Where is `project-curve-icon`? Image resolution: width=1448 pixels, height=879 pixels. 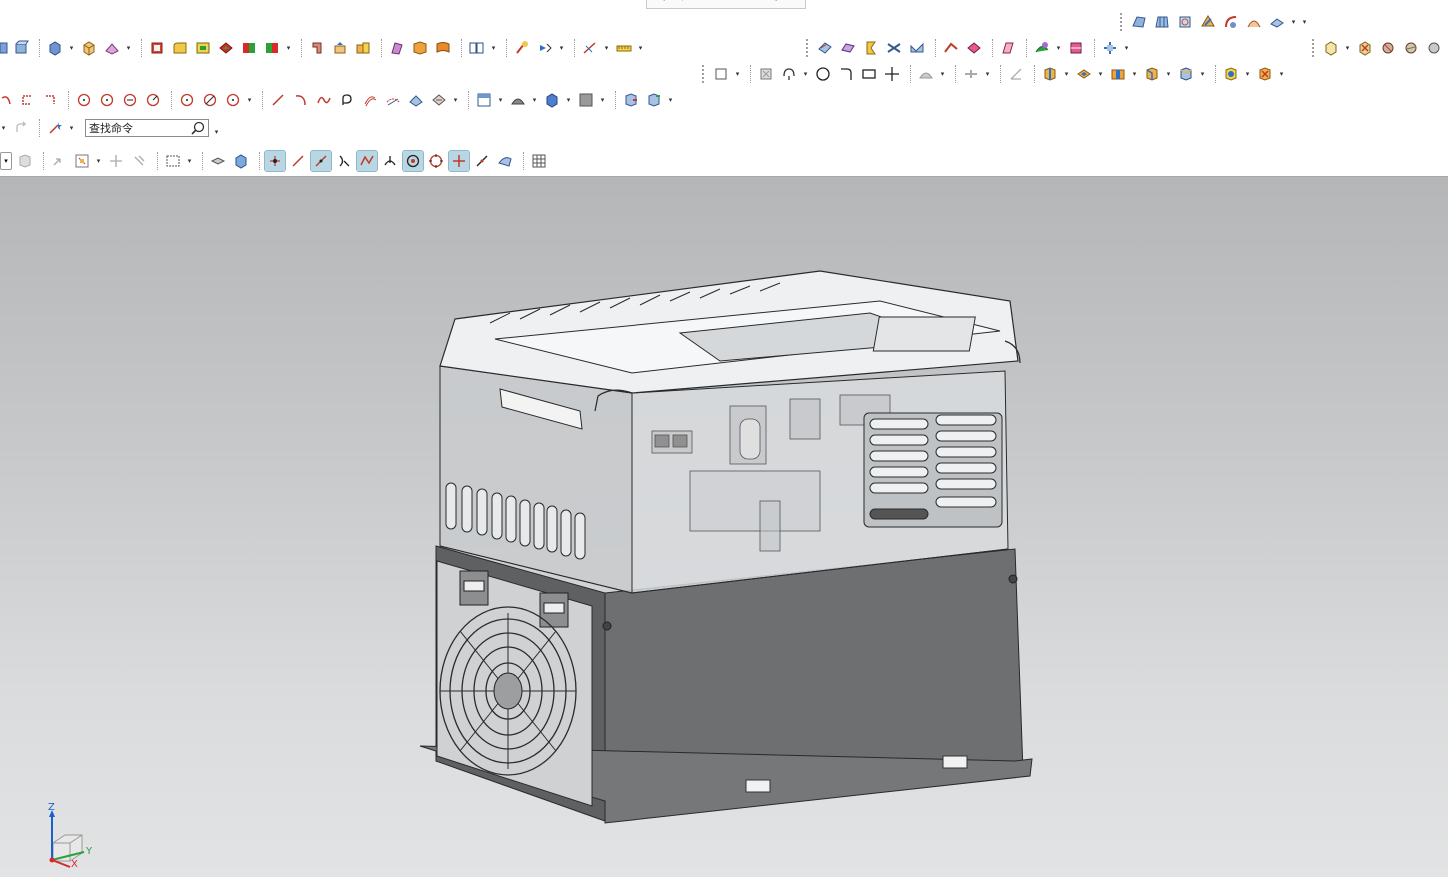 project-curve-icon is located at coordinates (393, 100).